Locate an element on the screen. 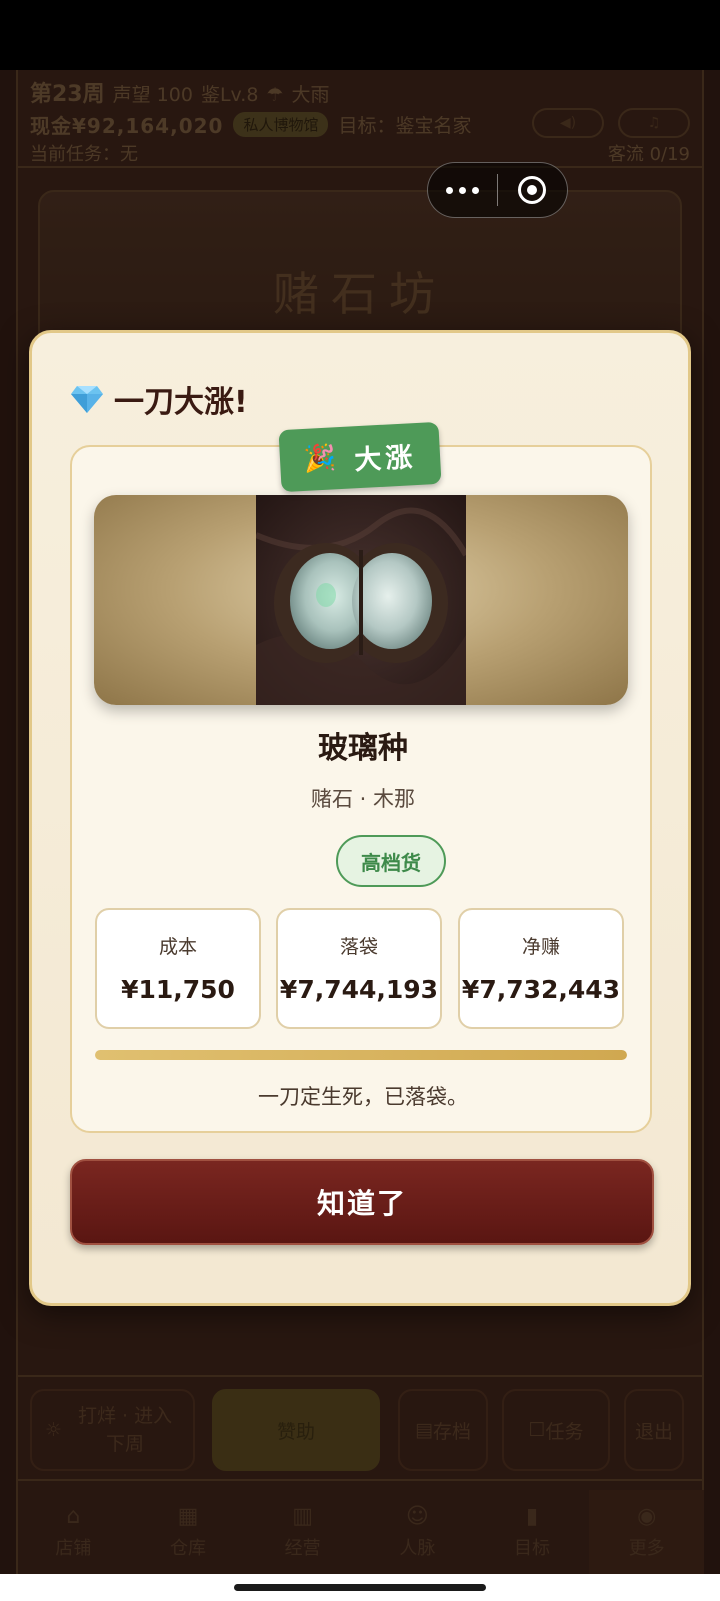 The image size is (720, 1601). stone-origin: 赌石 · 木那 is located at coordinates (363, 799).